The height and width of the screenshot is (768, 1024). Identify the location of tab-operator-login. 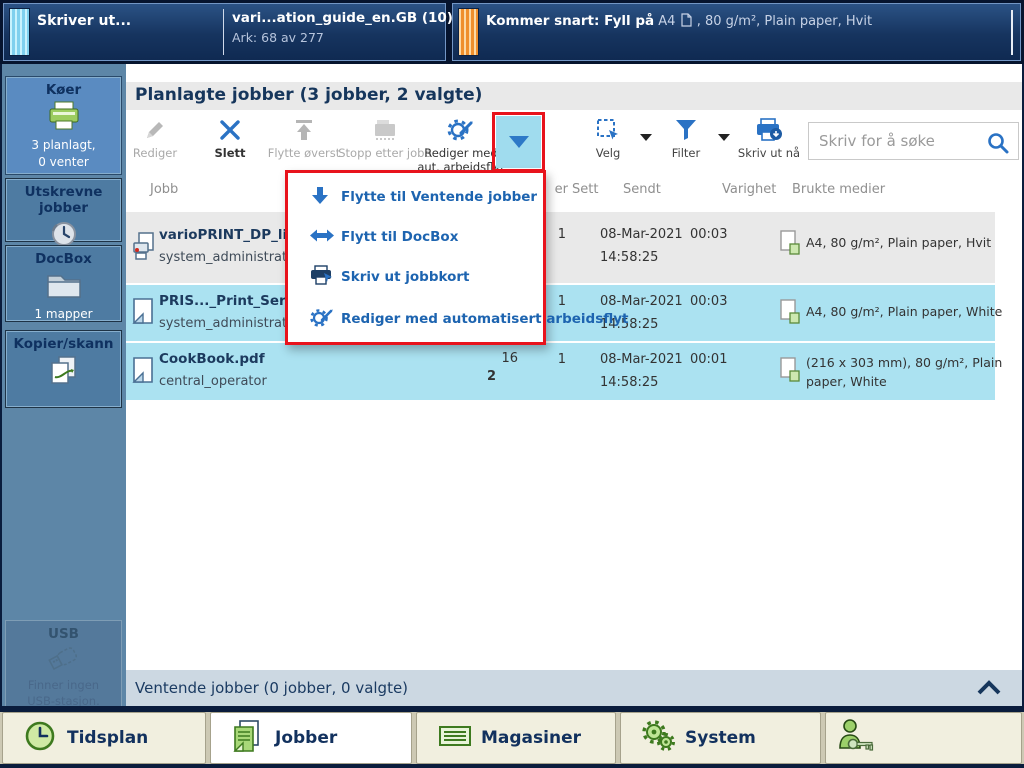
(923, 738).